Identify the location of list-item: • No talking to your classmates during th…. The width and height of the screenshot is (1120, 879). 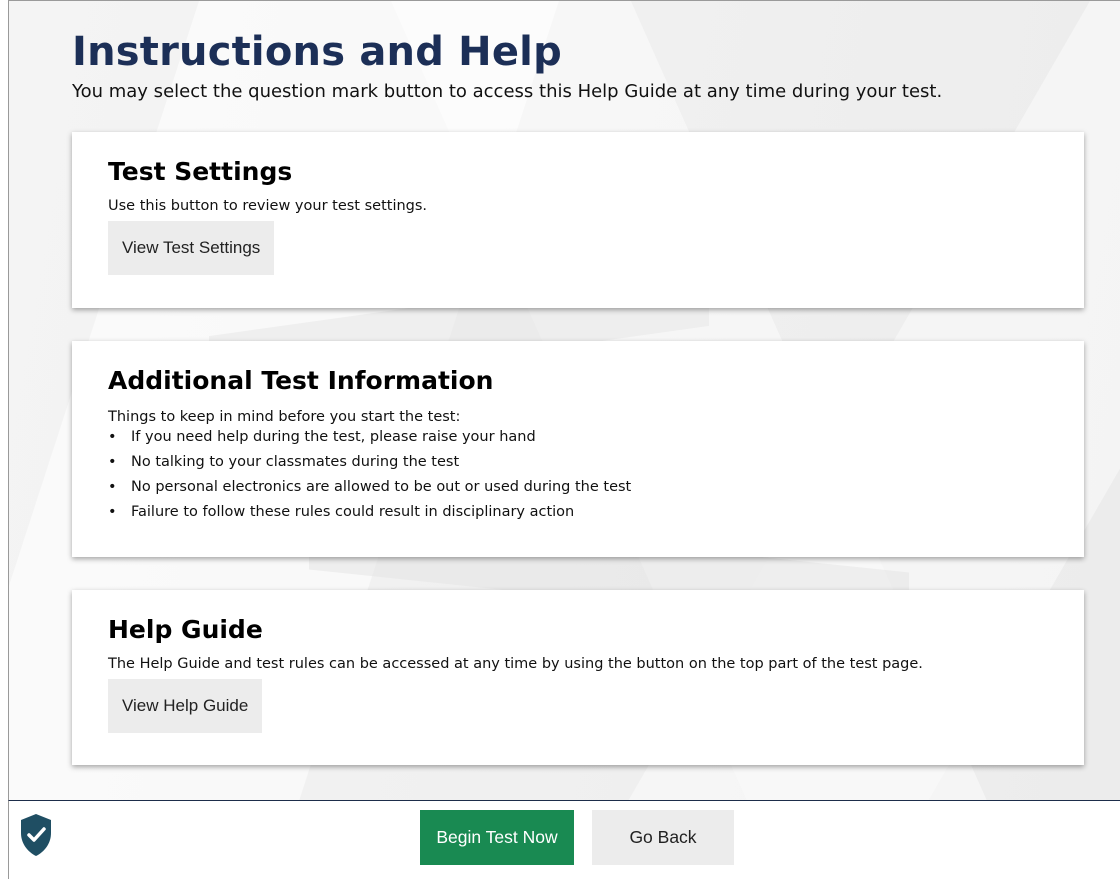
(284, 462).